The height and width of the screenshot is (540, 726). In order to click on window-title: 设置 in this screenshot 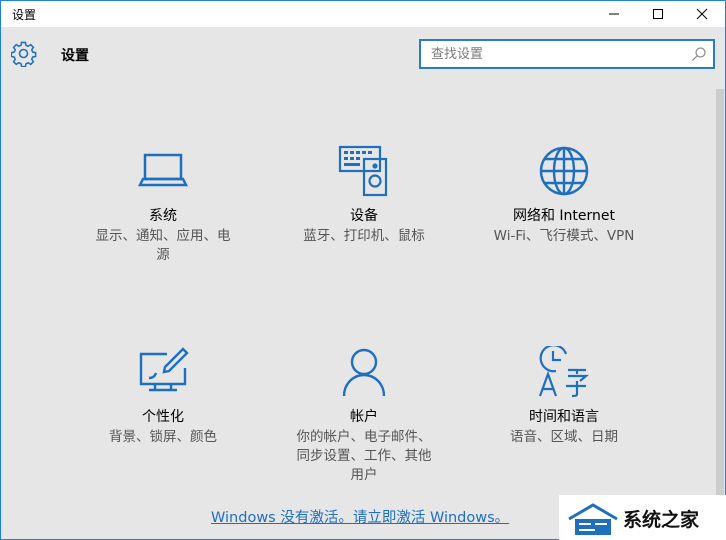, I will do `click(24, 15)`.